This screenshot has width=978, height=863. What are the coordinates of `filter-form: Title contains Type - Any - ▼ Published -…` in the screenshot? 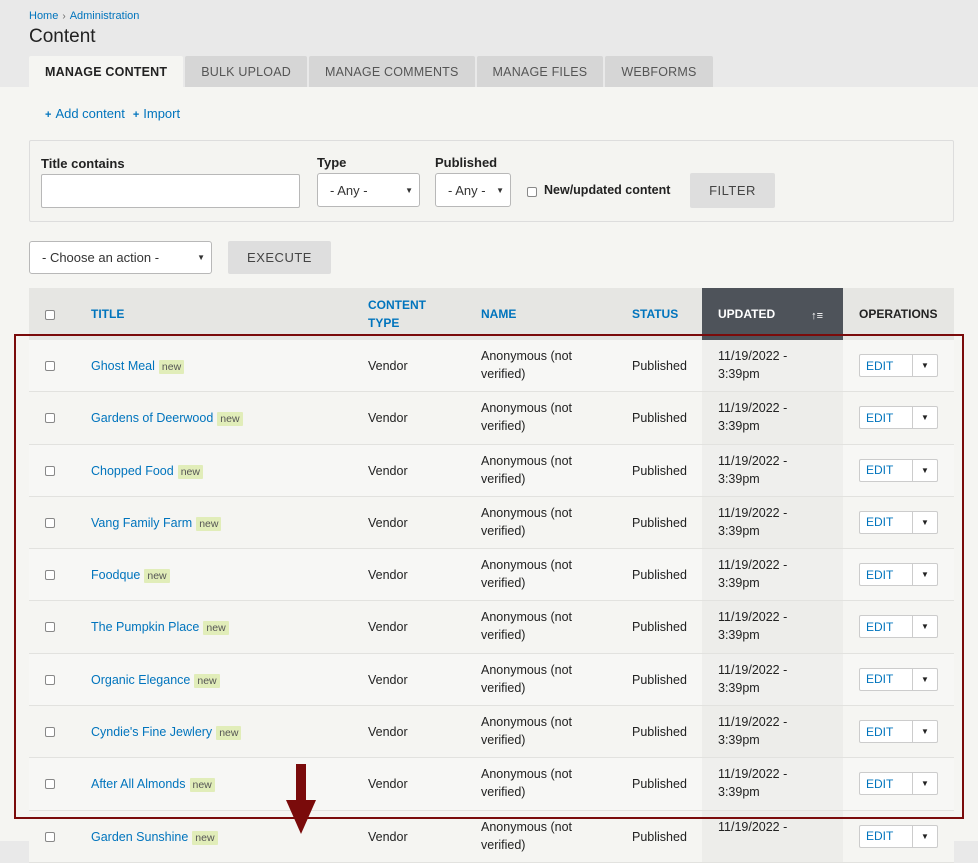 It's located at (491, 181).